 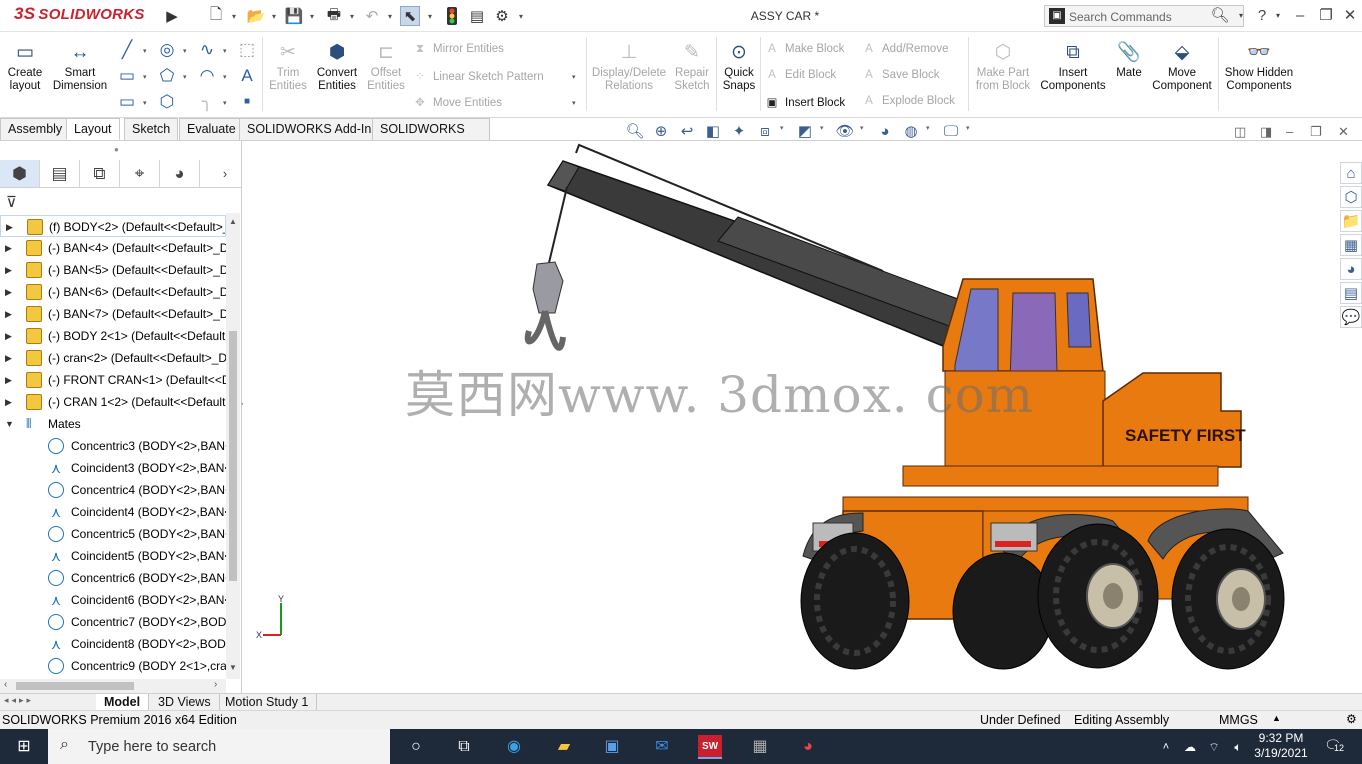 What do you see at coordinates (1351, 317) in the screenshot?
I see `forum-icon: 💬` at bounding box center [1351, 317].